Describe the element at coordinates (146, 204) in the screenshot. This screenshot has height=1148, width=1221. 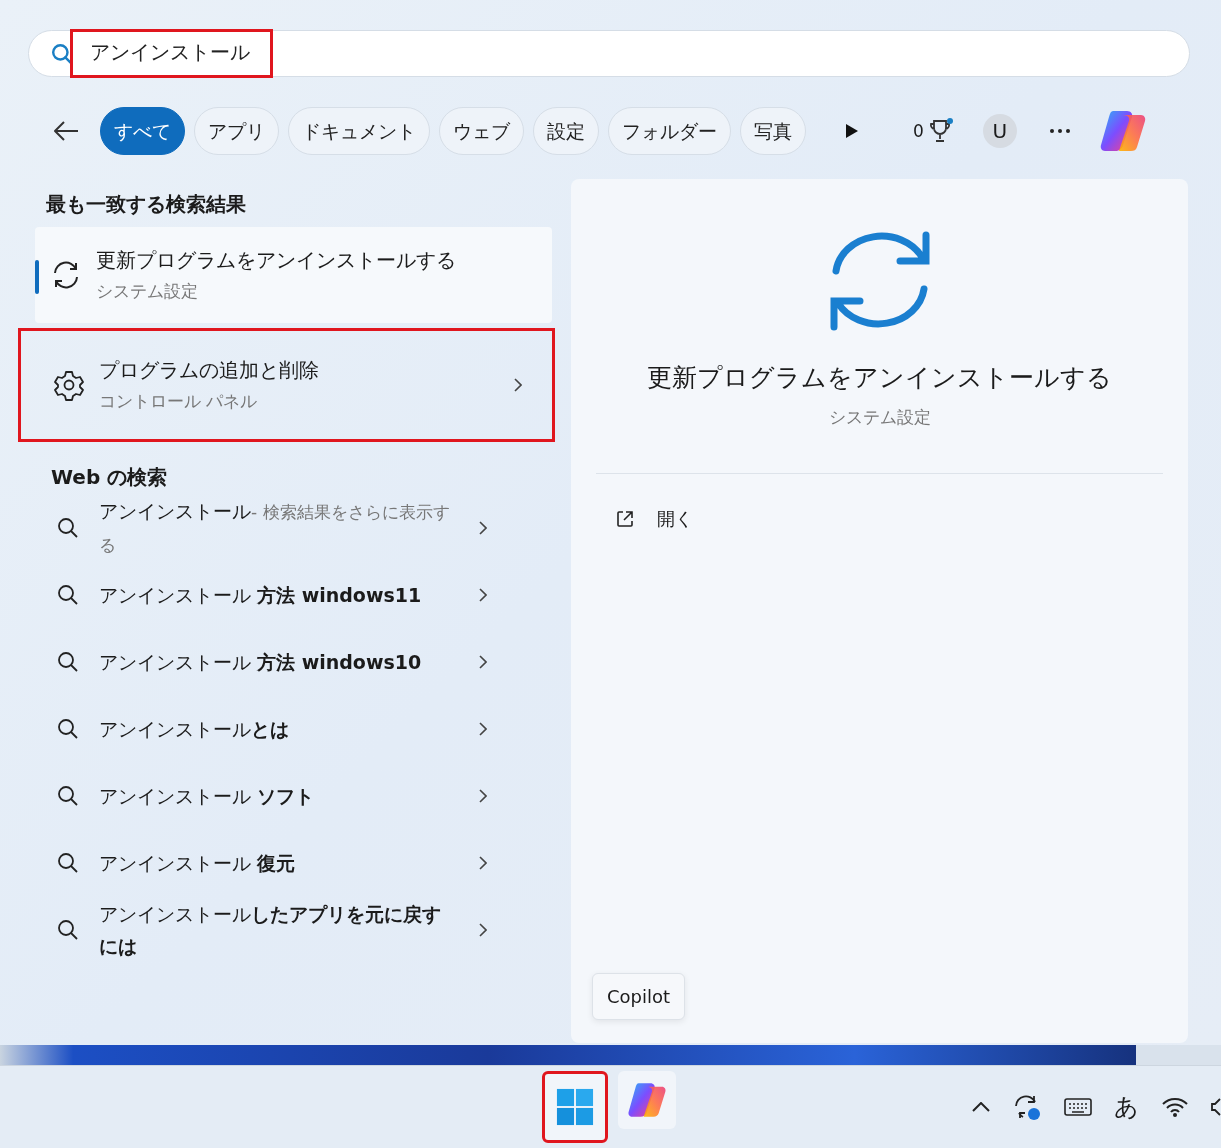
I see `section-heading: 最も一致する検索結果` at that location.